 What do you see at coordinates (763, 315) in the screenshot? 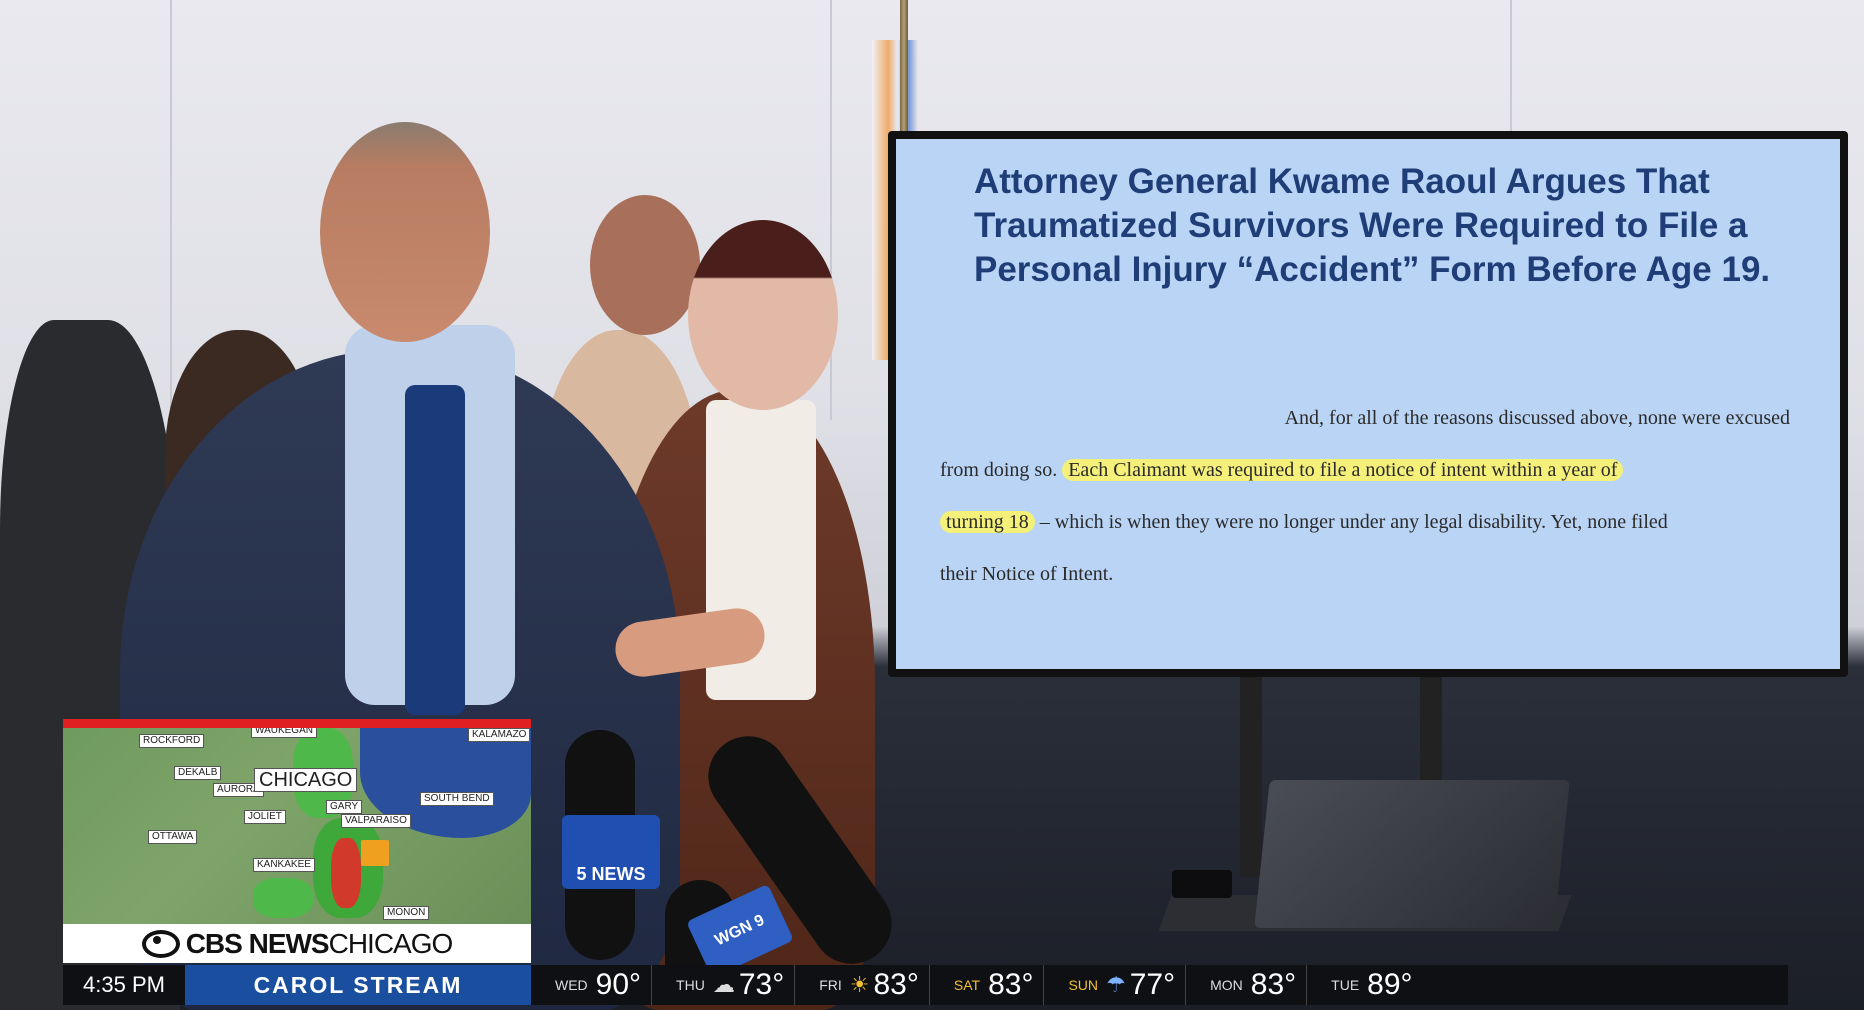
I see `woman-brown-suit-head` at bounding box center [763, 315].